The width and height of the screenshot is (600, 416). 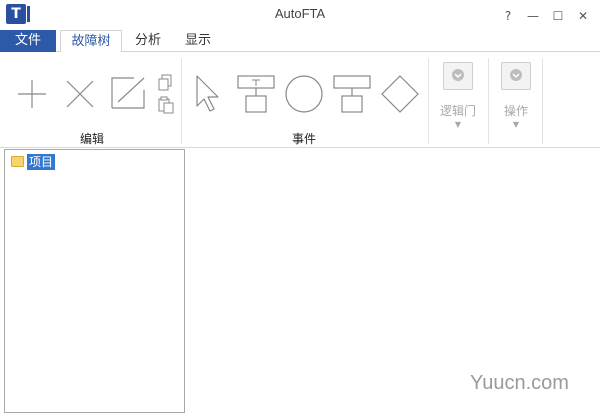 What do you see at coordinates (400, 94) in the screenshot?
I see `undeveloped-event-icon` at bounding box center [400, 94].